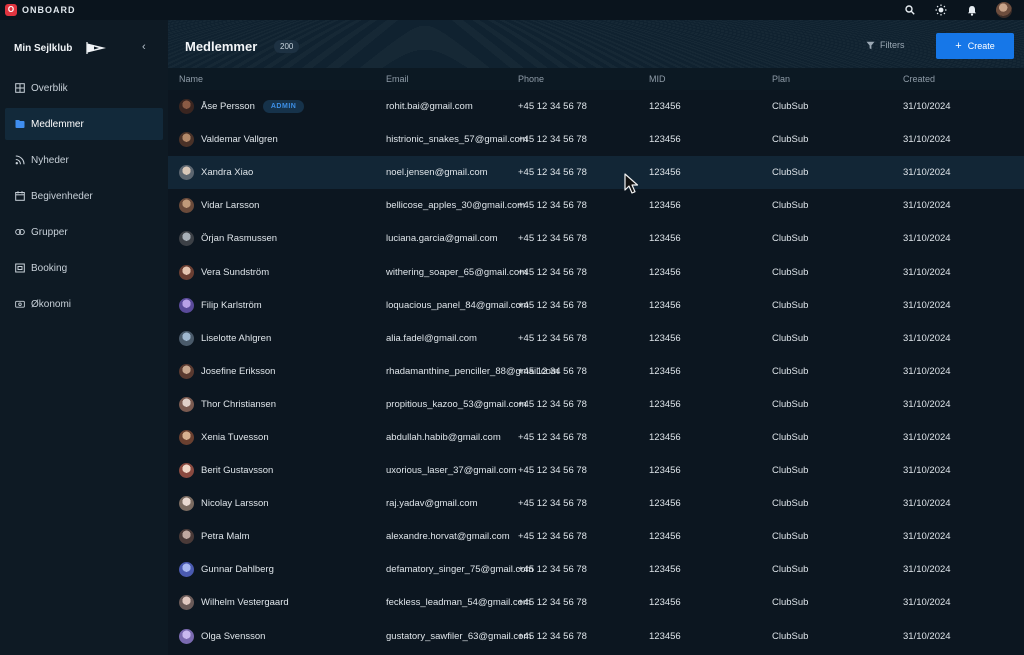 This screenshot has height=655, width=1024. What do you see at coordinates (596, 44) in the screenshot?
I see `page-header: Medlemmer 200 Filters + Create` at bounding box center [596, 44].